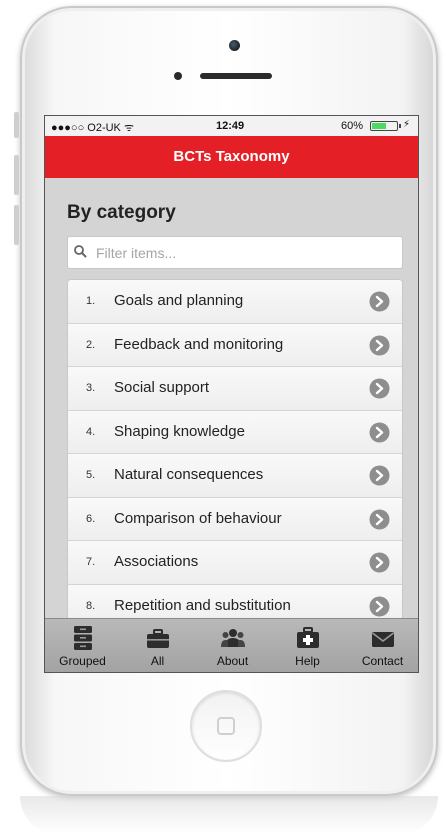 Image resolution: width=447 pixels, height=835 pixels. Describe the element at coordinates (382, 661) in the screenshot. I see `tab-label: Contact` at that location.